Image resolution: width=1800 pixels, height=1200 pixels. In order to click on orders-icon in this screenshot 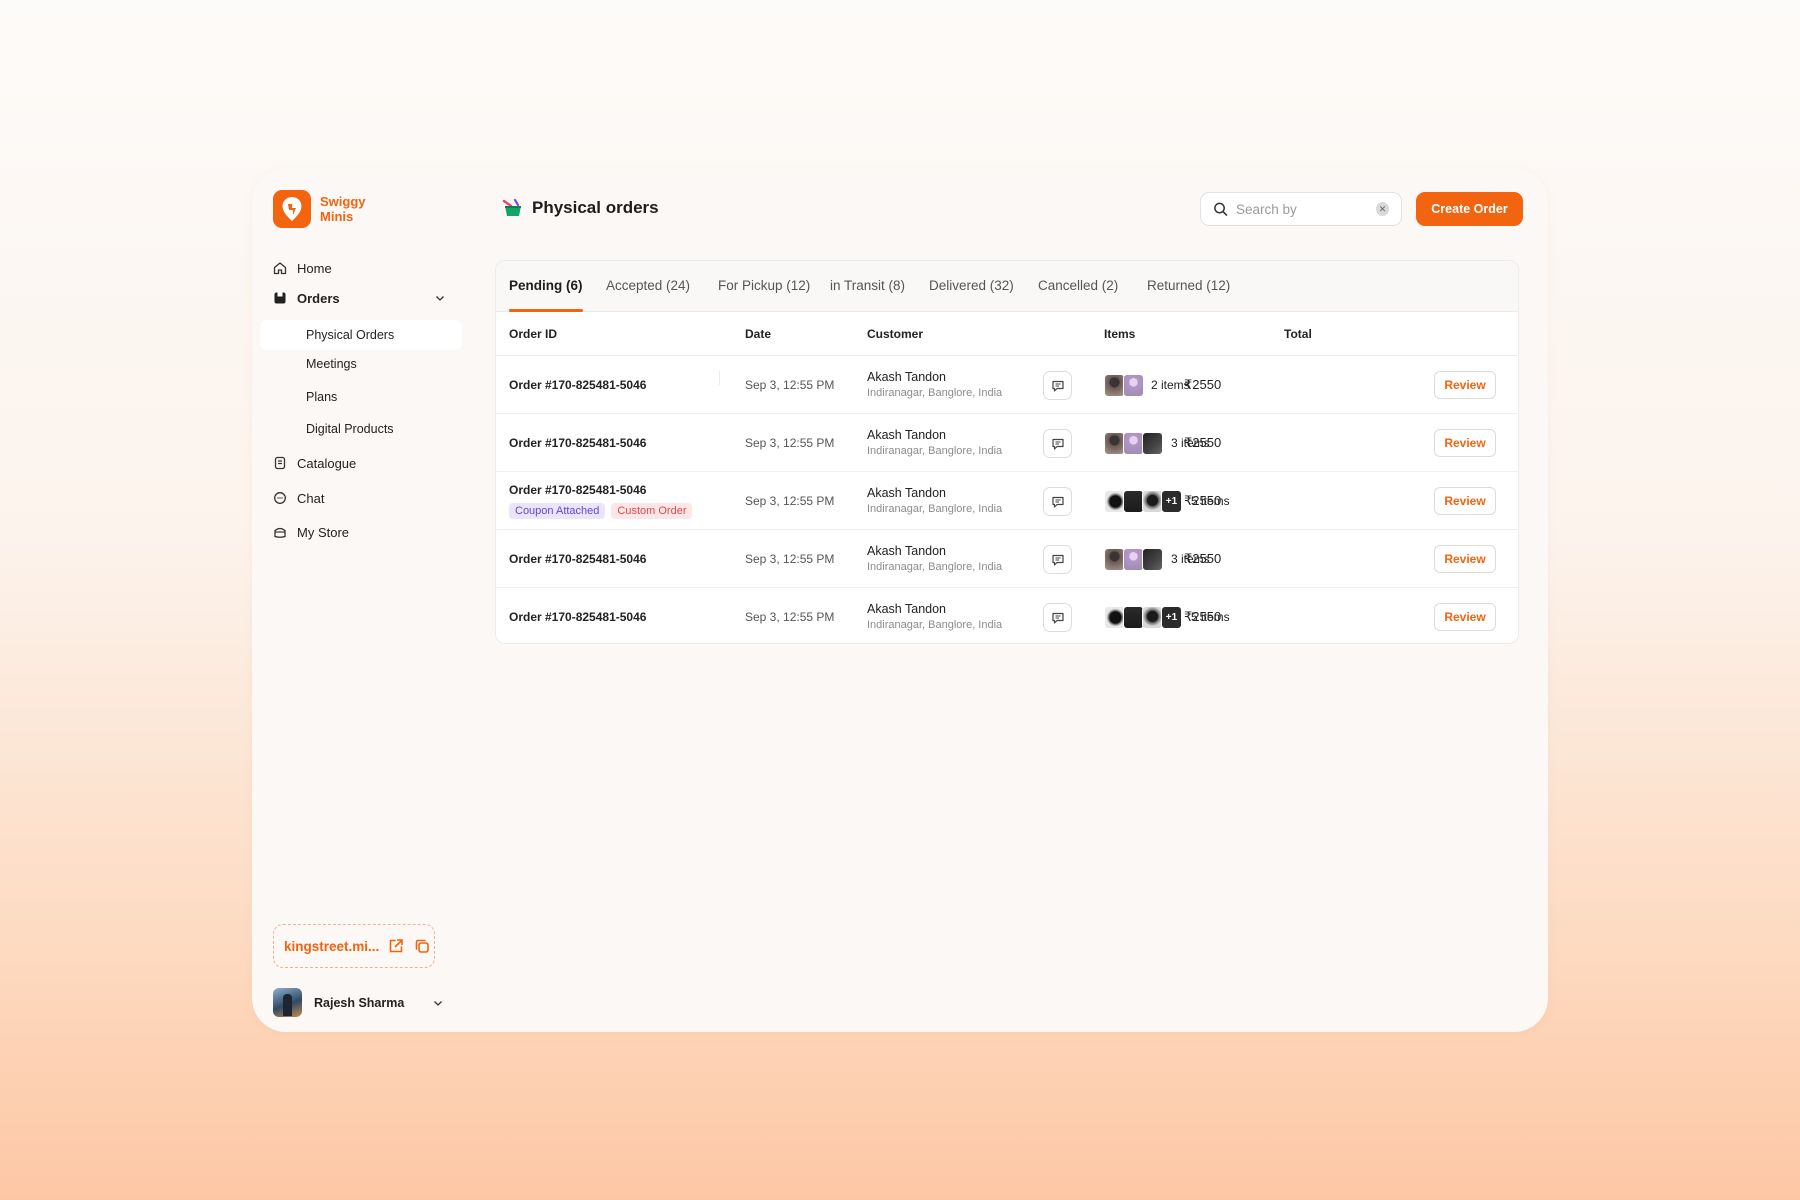, I will do `click(280, 298)`.